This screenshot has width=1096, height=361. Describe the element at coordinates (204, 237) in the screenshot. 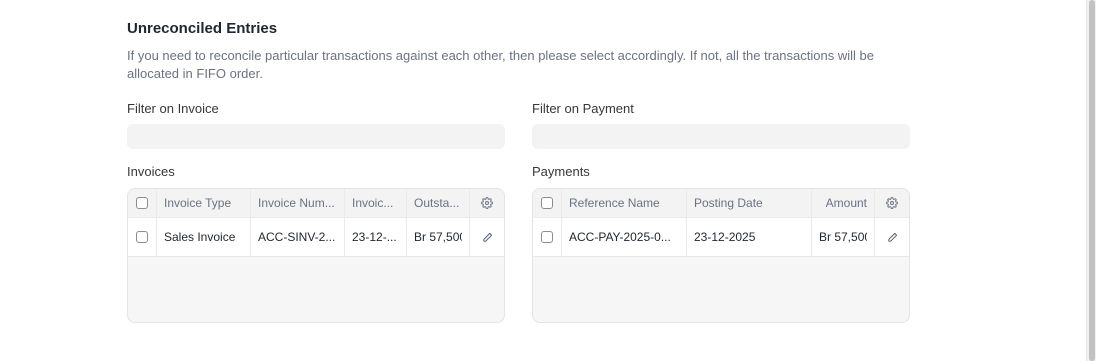

I see `cell-invoice-type: Sales Invoice` at that location.